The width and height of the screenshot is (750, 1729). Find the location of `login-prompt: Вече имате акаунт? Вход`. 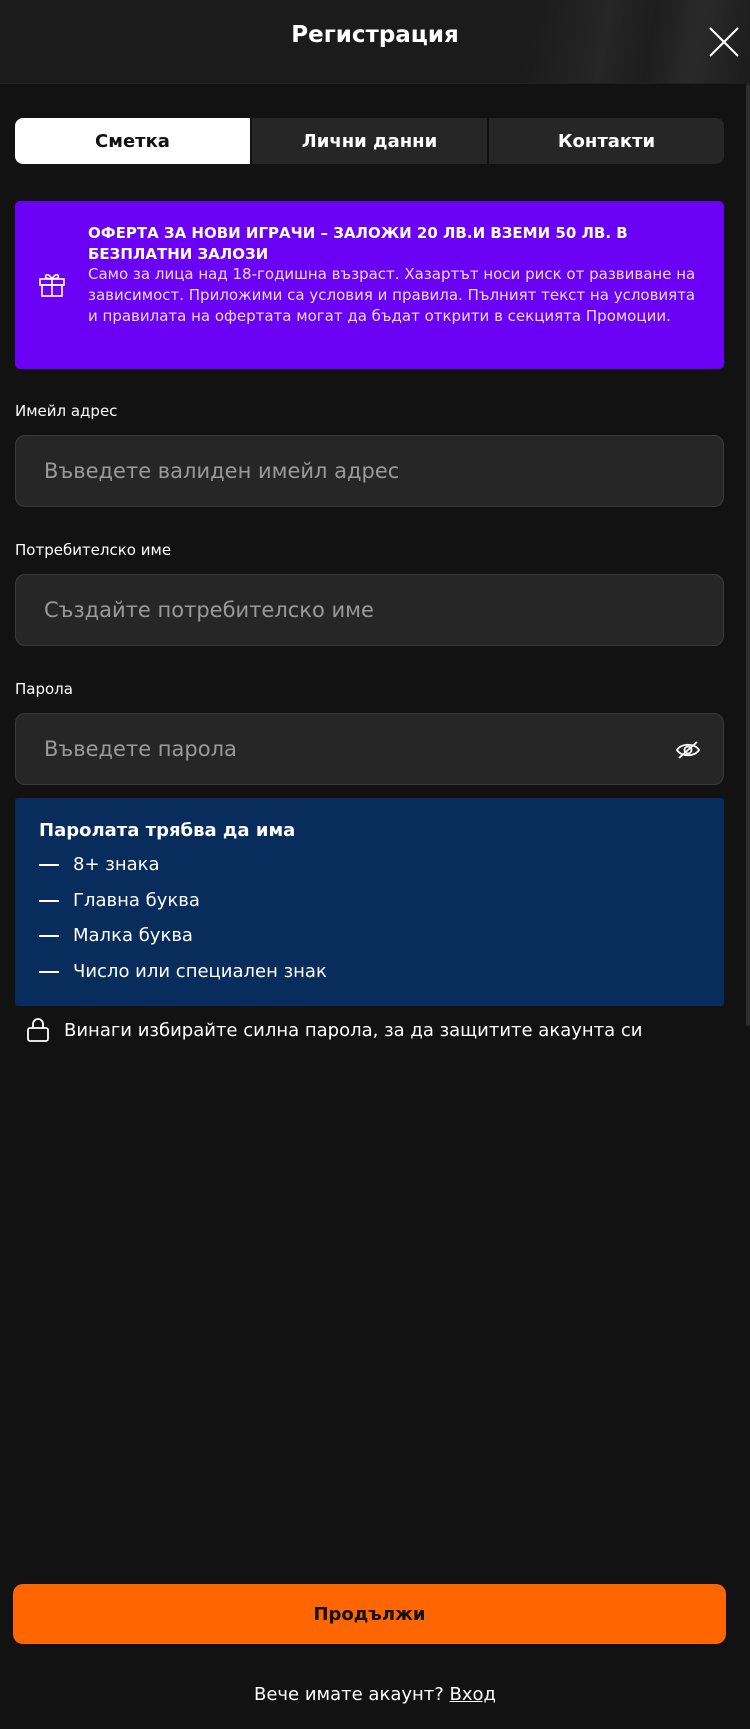

login-prompt: Вече имате акаунт? Вход is located at coordinates (375, 1694).